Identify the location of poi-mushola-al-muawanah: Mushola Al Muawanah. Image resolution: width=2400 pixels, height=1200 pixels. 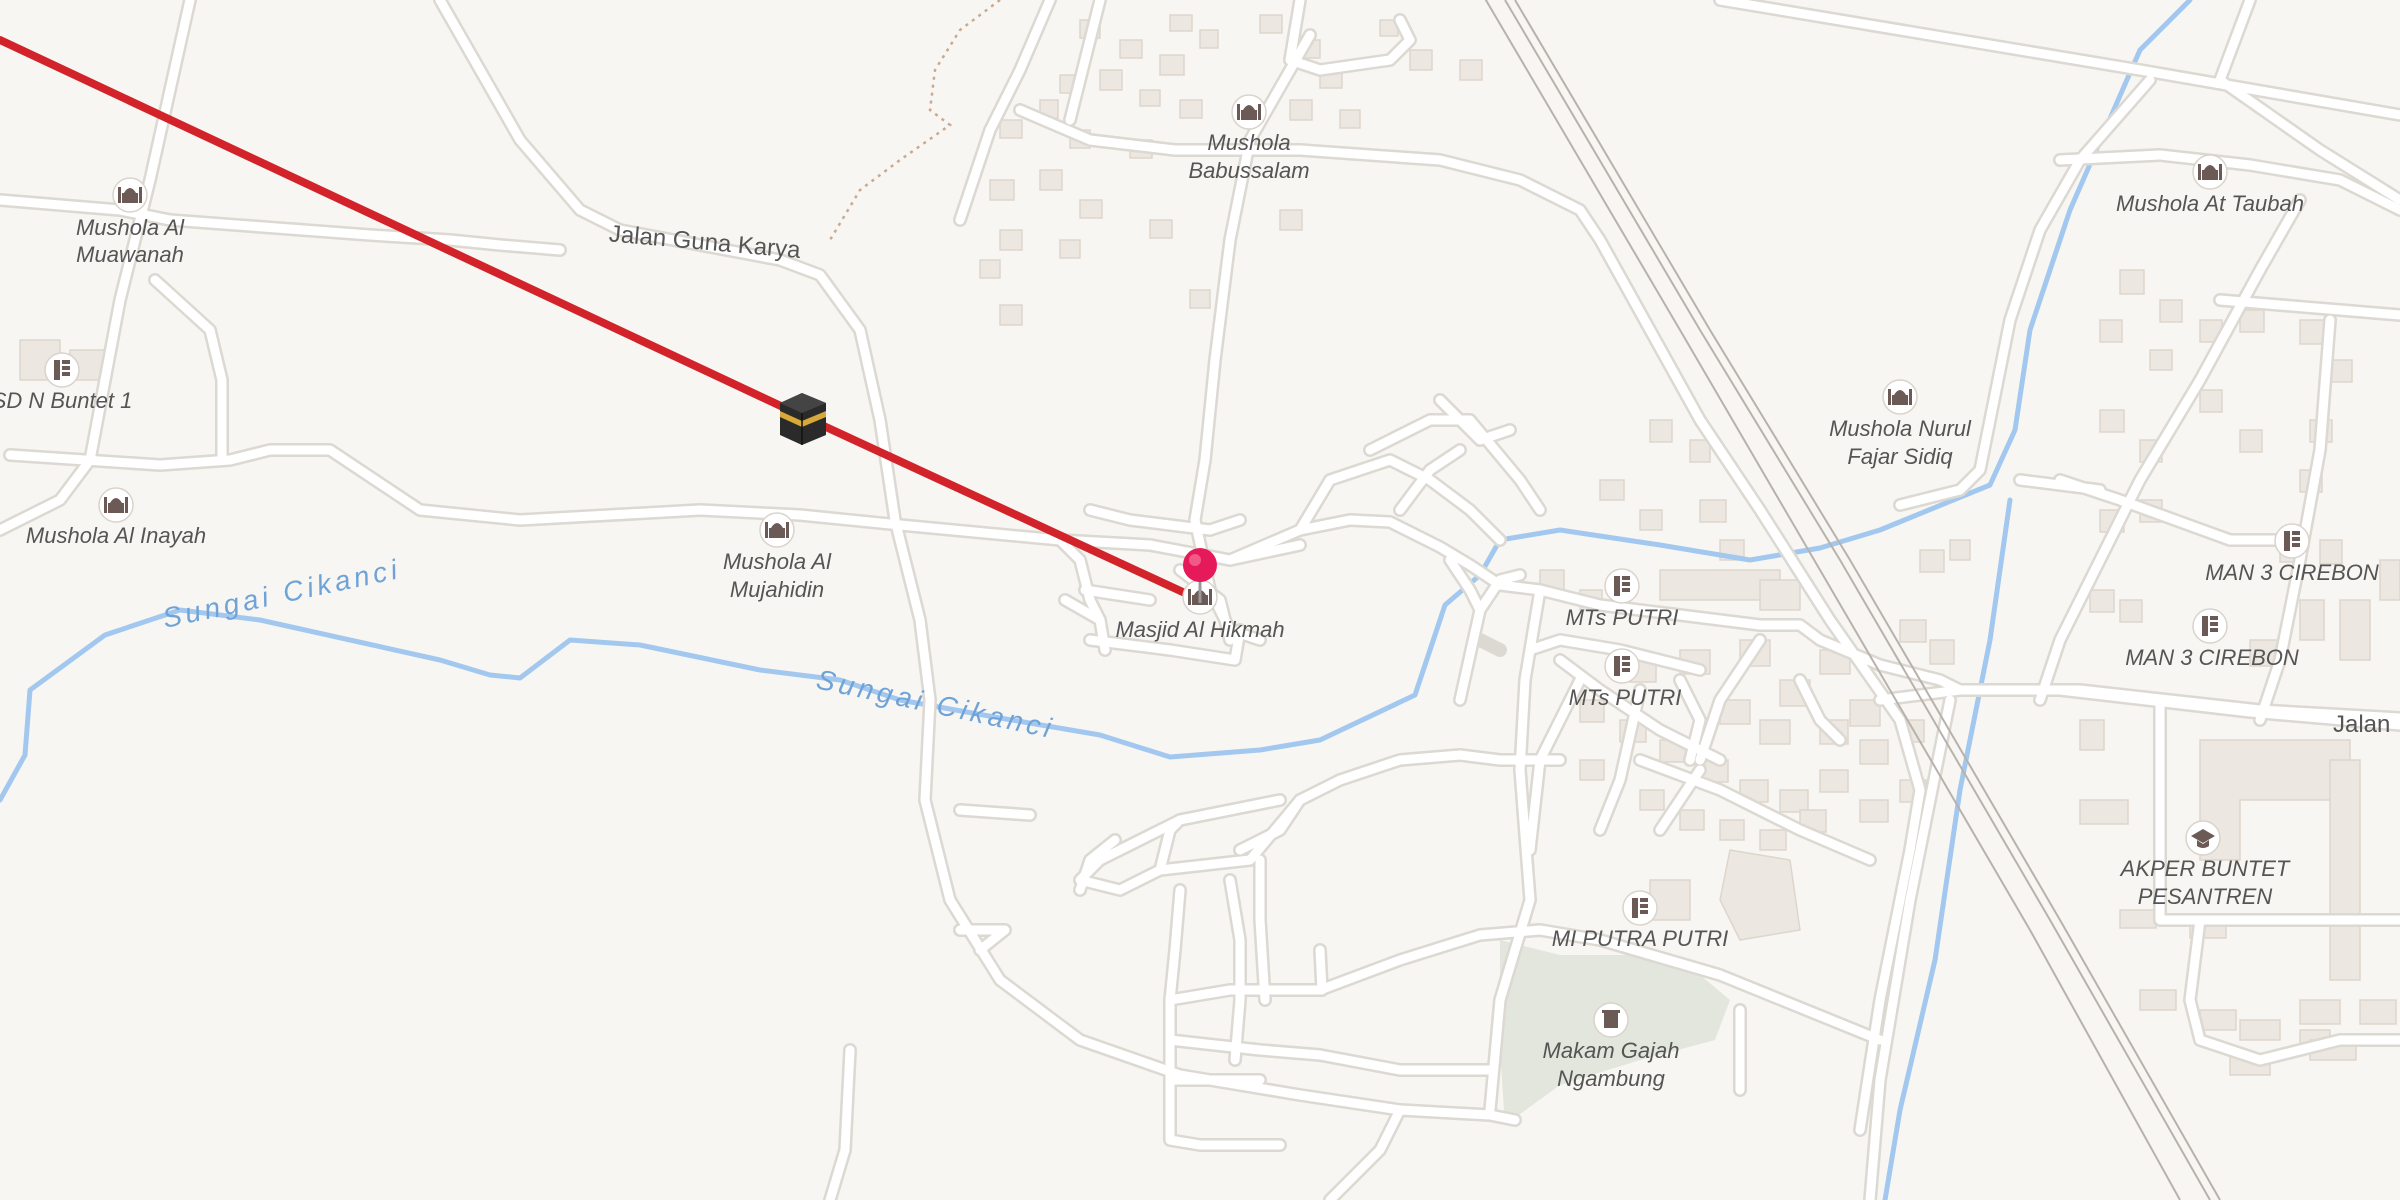
(130, 222).